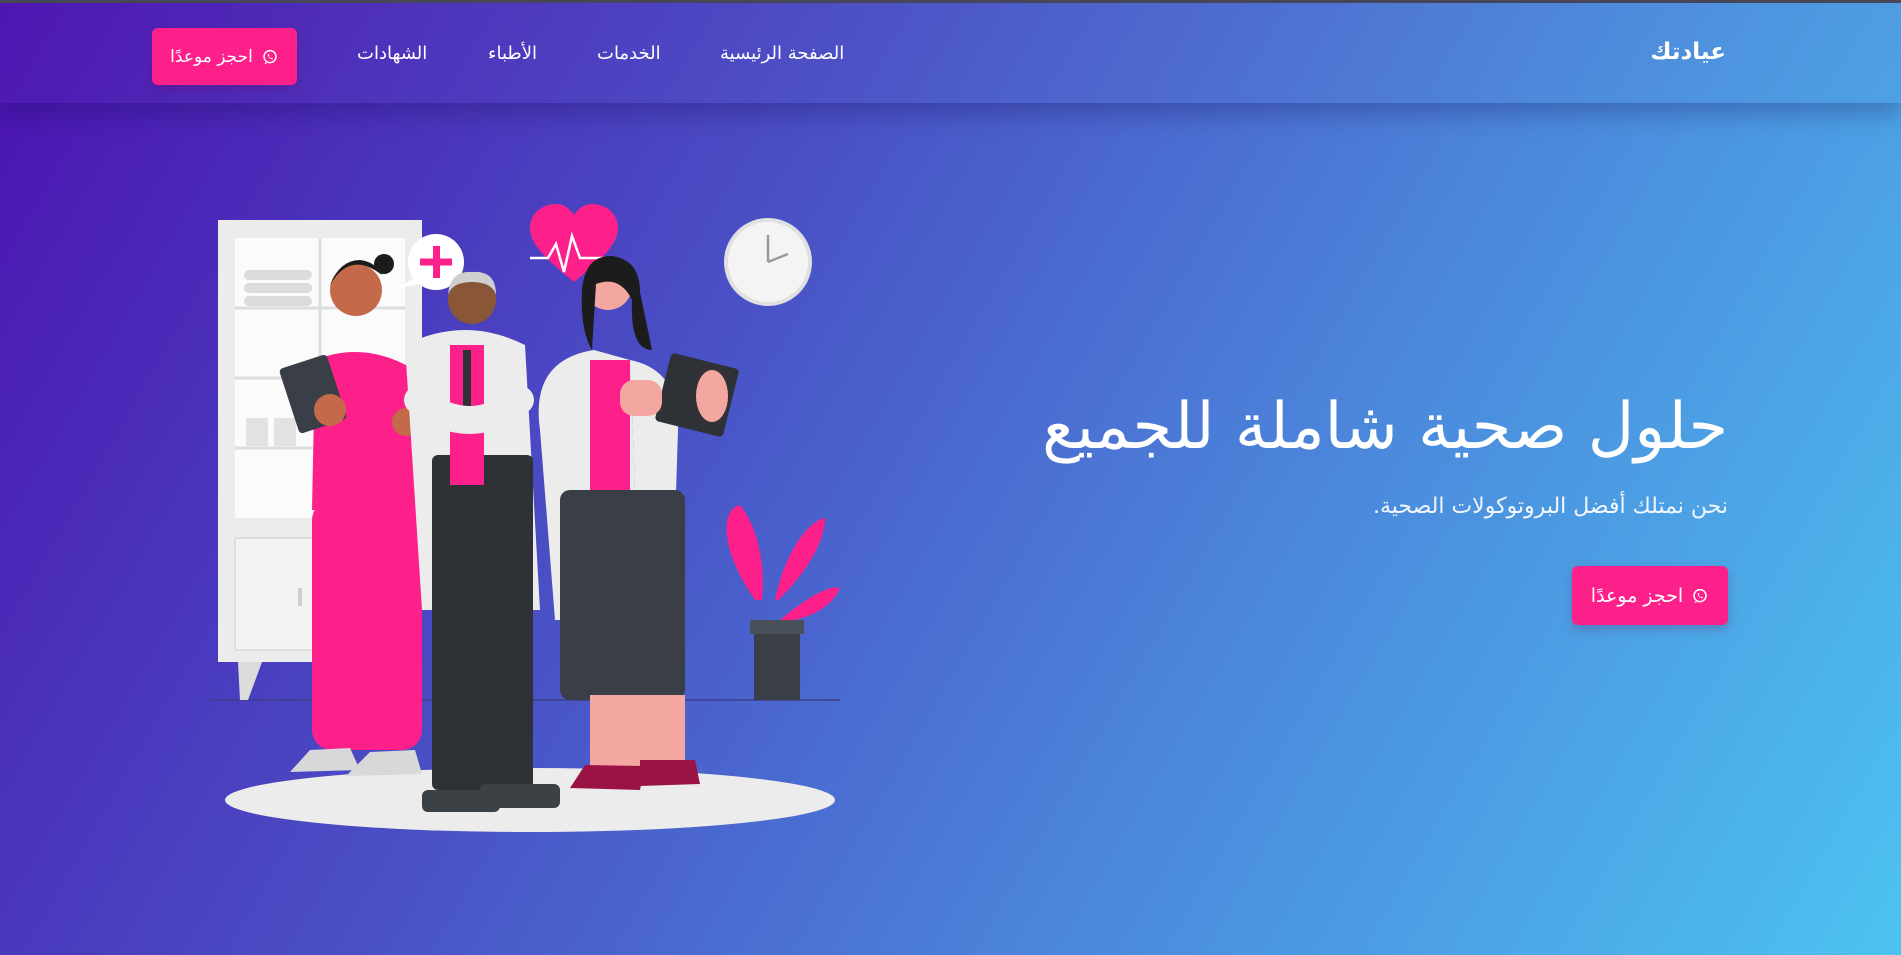  Describe the element at coordinates (392, 53) in the screenshot. I see `nav-link-testimonials: الشهادات` at that location.